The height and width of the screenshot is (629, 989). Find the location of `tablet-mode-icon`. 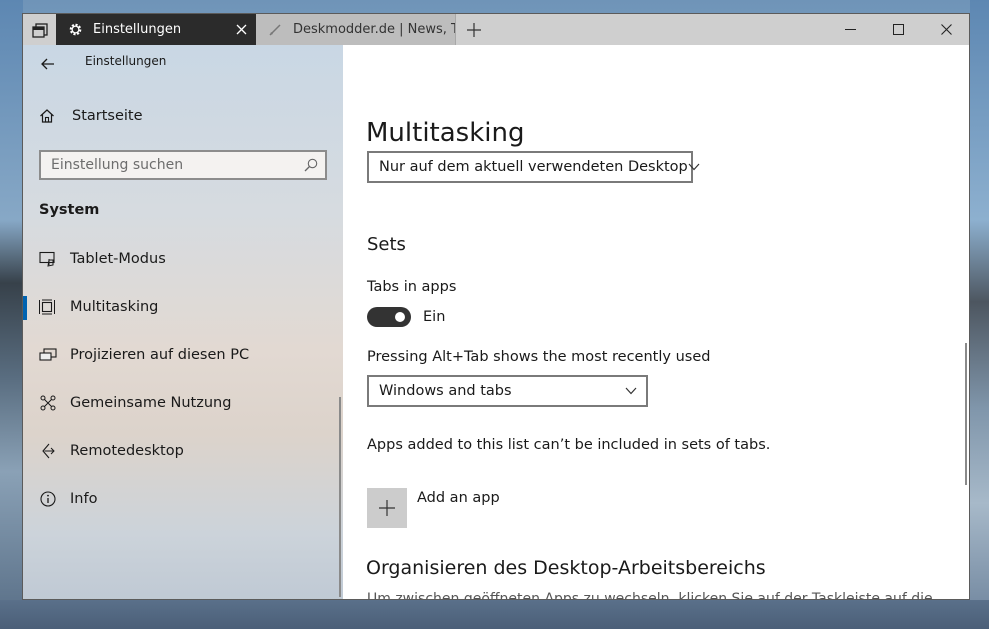

tablet-mode-icon is located at coordinates (48, 259).